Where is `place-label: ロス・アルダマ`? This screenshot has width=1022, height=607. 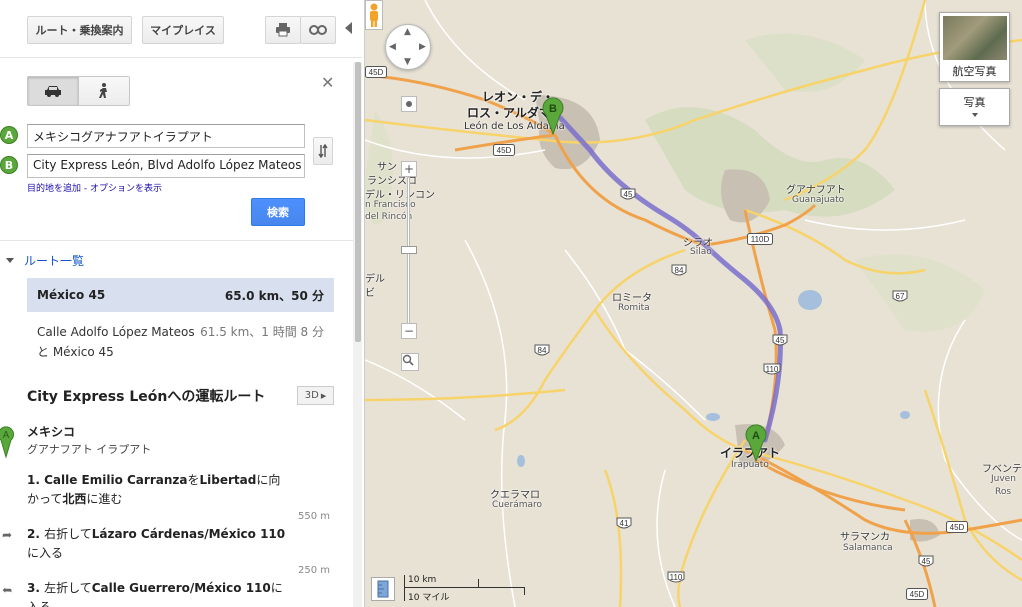 place-label: ロス・アルダマ is located at coordinates (509, 112).